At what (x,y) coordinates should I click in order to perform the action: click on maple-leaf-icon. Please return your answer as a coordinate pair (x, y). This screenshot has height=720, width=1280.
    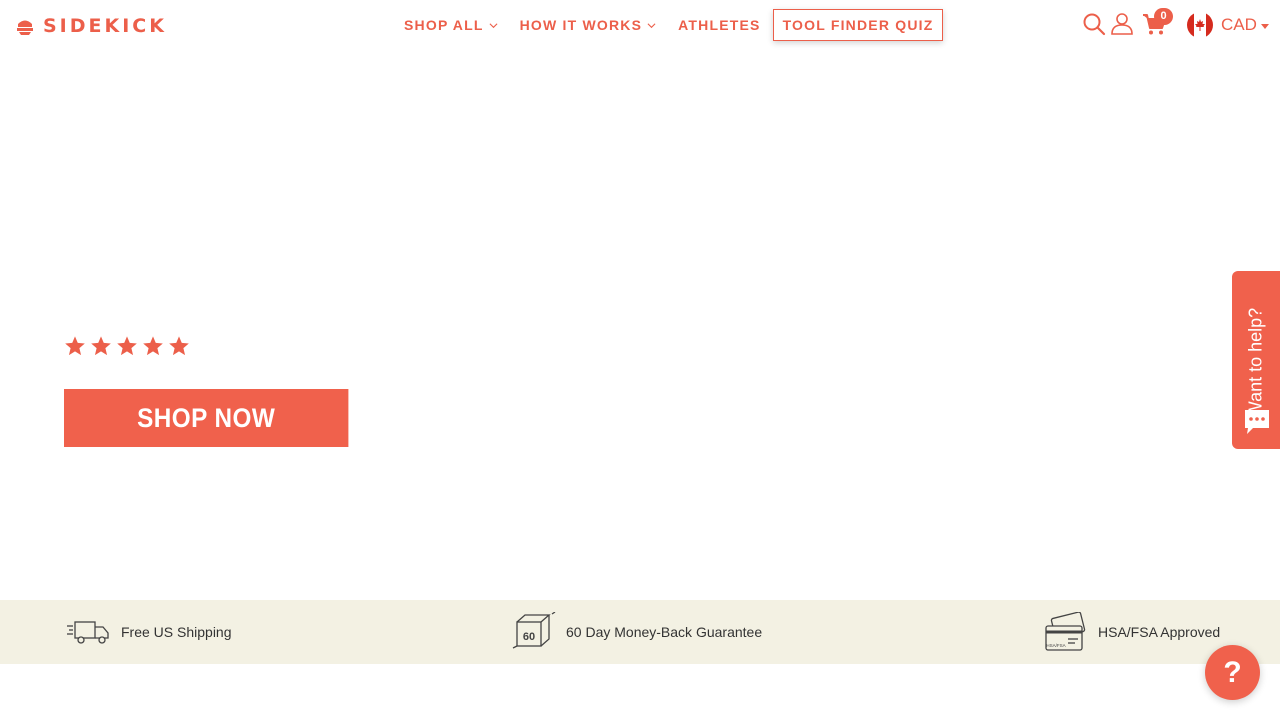
    Looking at the image, I should click on (1200, 25).